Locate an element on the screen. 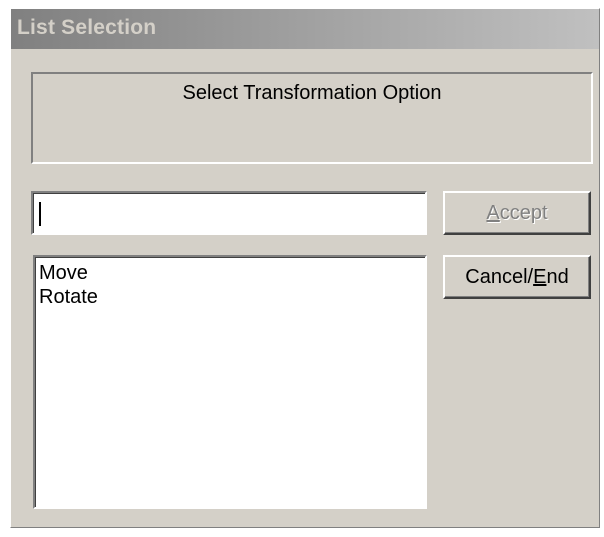  title-bar: List Selection is located at coordinates (305, 29).